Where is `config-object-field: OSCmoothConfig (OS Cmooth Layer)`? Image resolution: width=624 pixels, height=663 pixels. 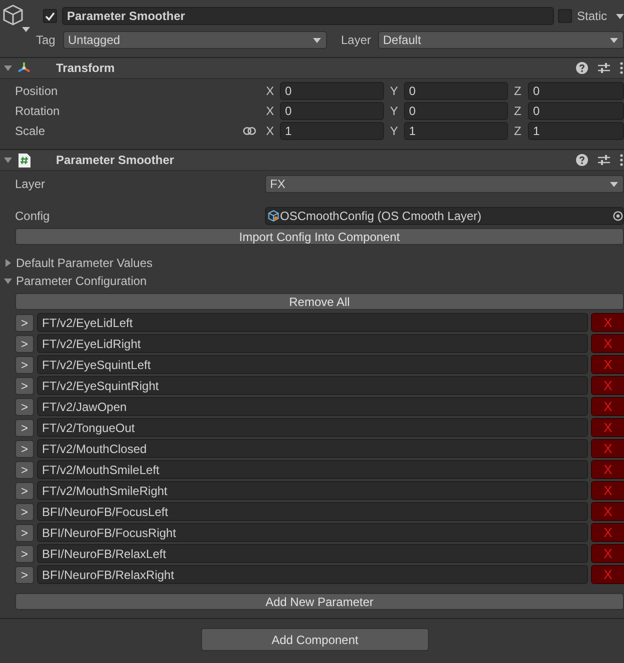 config-object-field: OSCmoothConfig (OS Cmooth Layer) is located at coordinates (444, 216).